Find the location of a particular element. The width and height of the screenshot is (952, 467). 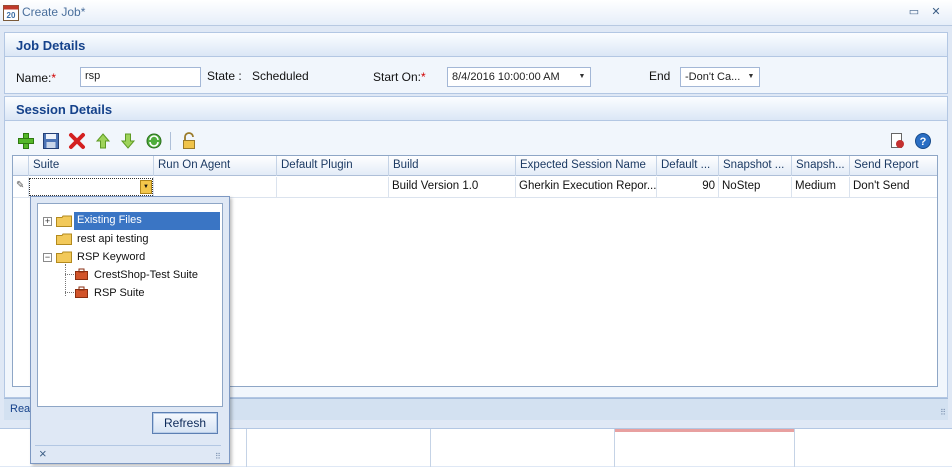

tree-node-crestshop-test-suite: CrestShop-Test Suite is located at coordinates (146, 276).